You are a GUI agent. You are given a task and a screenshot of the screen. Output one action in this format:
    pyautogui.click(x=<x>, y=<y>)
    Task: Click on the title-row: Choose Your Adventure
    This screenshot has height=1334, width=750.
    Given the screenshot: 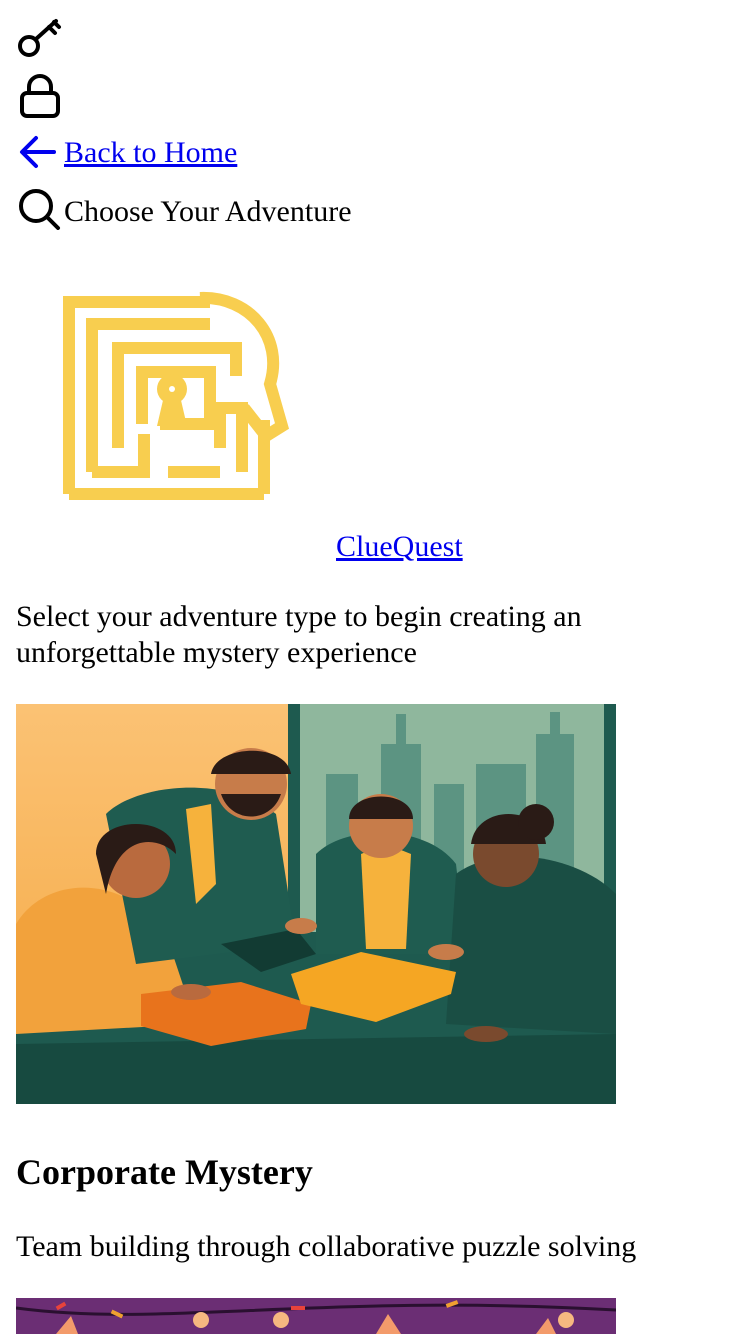 What is the action you would take?
    pyautogui.click(x=184, y=209)
    